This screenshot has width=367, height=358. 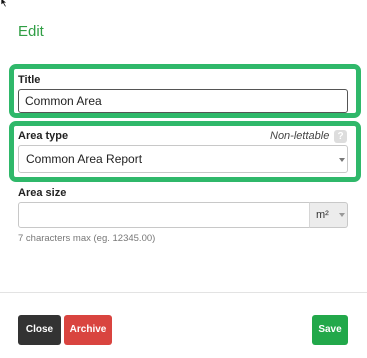 What do you see at coordinates (183, 292) in the screenshot?
I see `footer-divider` at bounding box center [183, 292].